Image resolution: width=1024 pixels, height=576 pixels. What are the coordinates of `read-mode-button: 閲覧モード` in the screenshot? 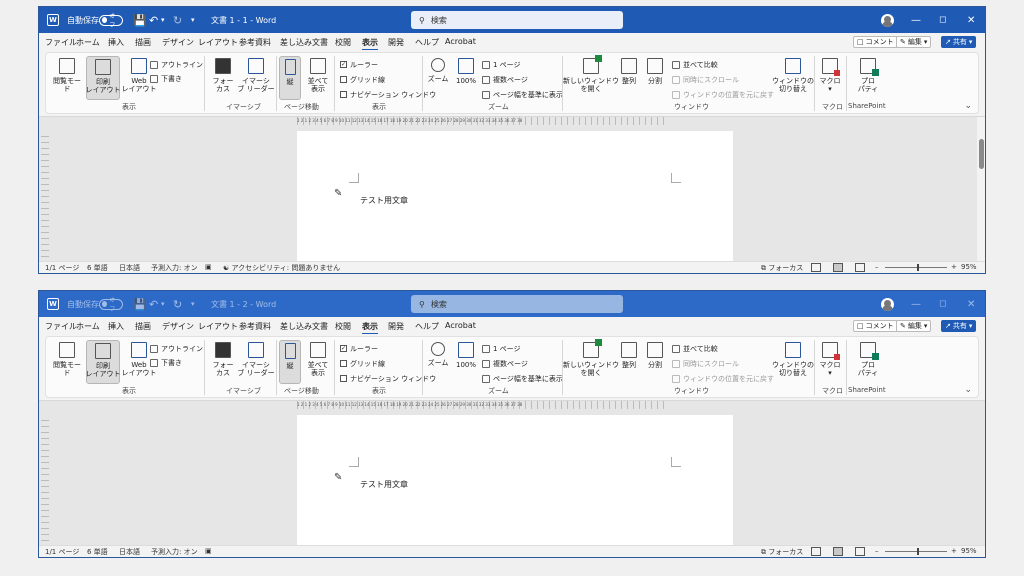 It's located at (67, 78).